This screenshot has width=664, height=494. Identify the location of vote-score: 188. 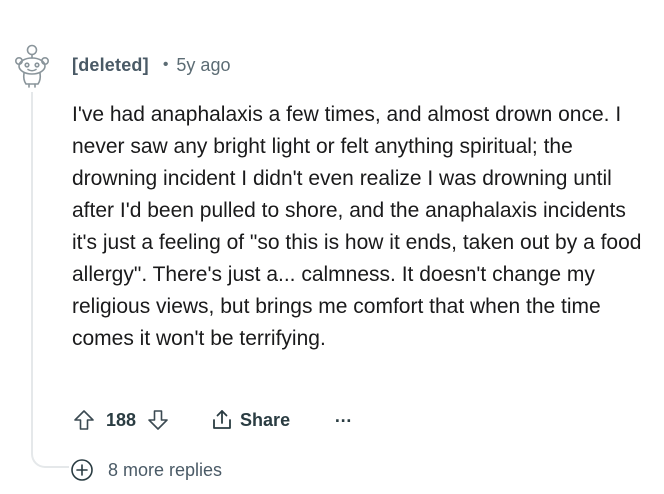
(121, 419).